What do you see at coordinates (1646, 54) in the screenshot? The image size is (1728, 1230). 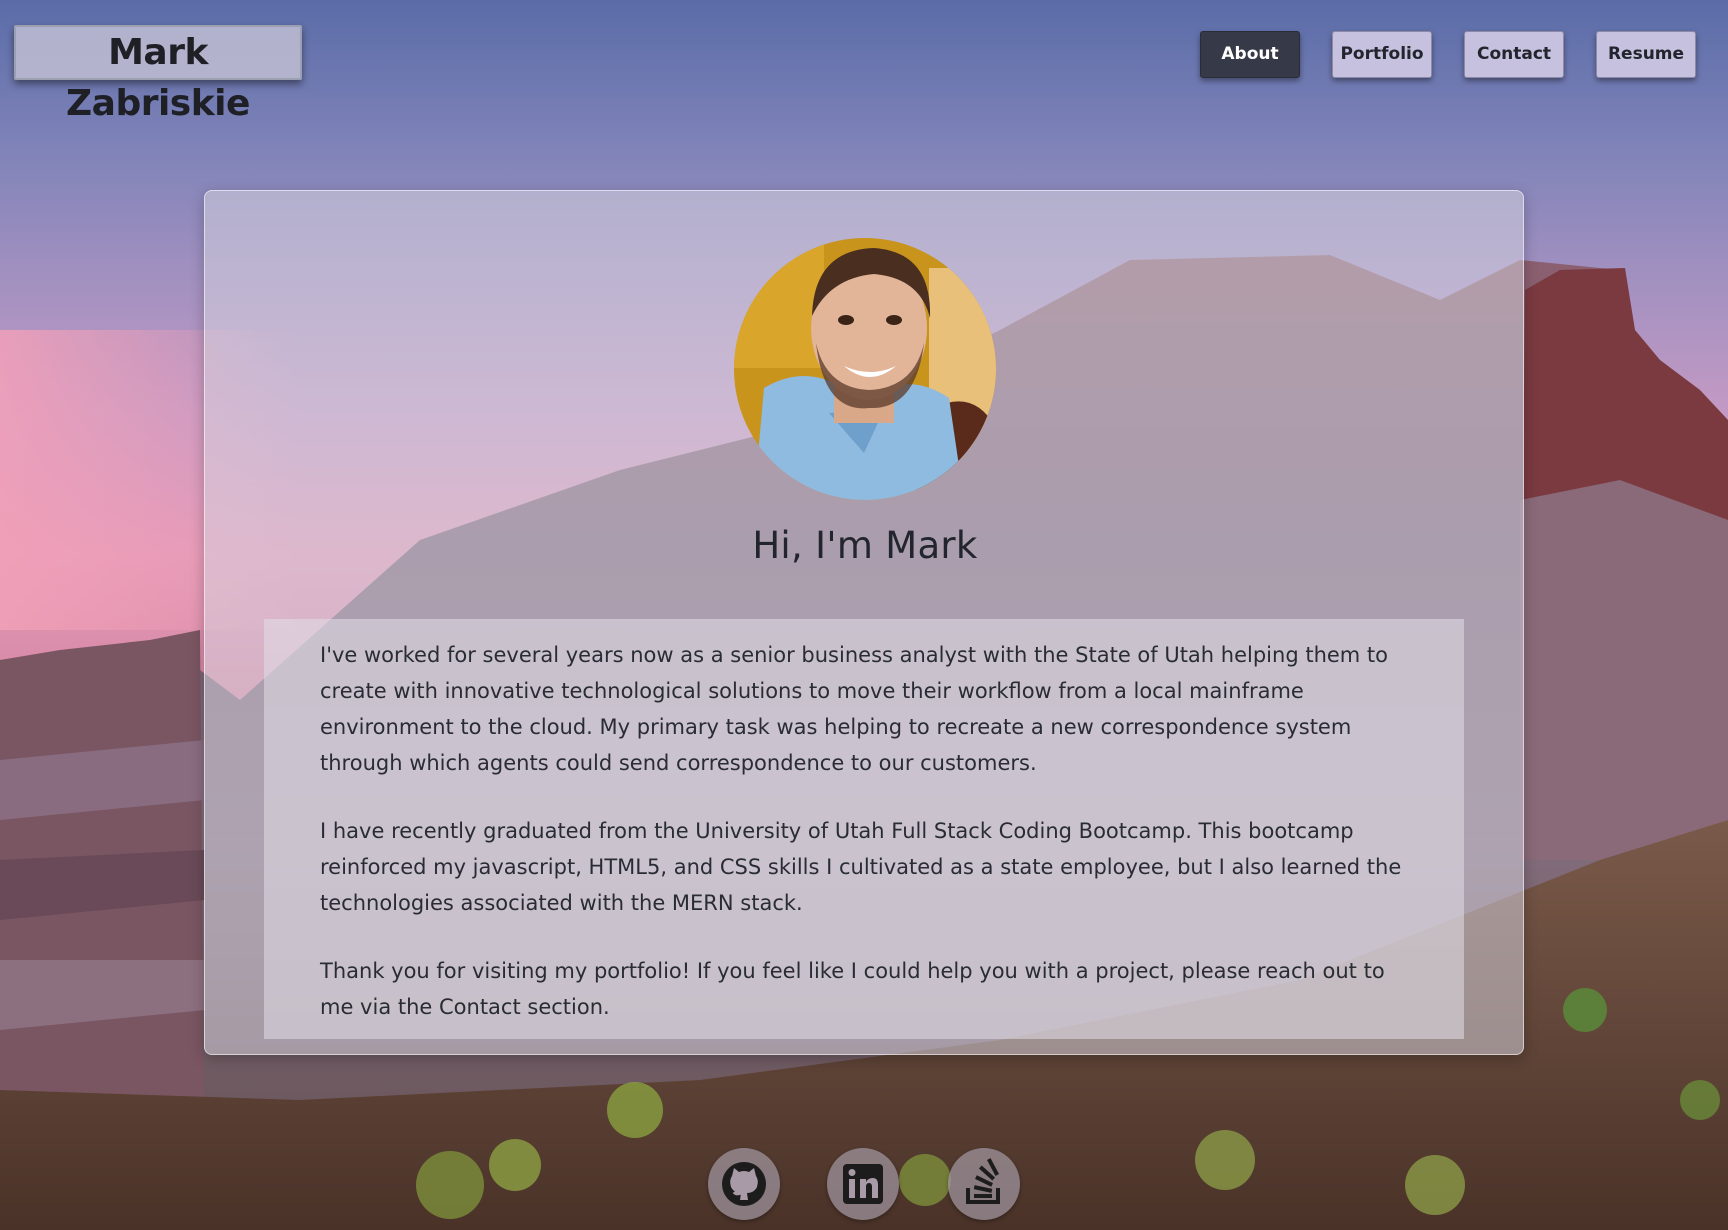 I see `nav-resume-button: Resume` at bounding box center [1646, 54].